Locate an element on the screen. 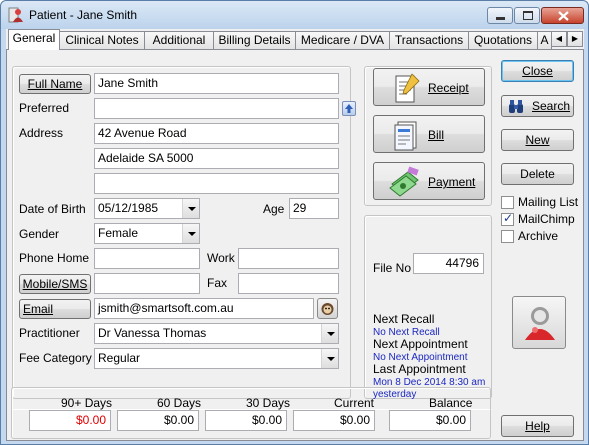 The image size is (589, 445). close-icon is located at coordinates (563, 16).